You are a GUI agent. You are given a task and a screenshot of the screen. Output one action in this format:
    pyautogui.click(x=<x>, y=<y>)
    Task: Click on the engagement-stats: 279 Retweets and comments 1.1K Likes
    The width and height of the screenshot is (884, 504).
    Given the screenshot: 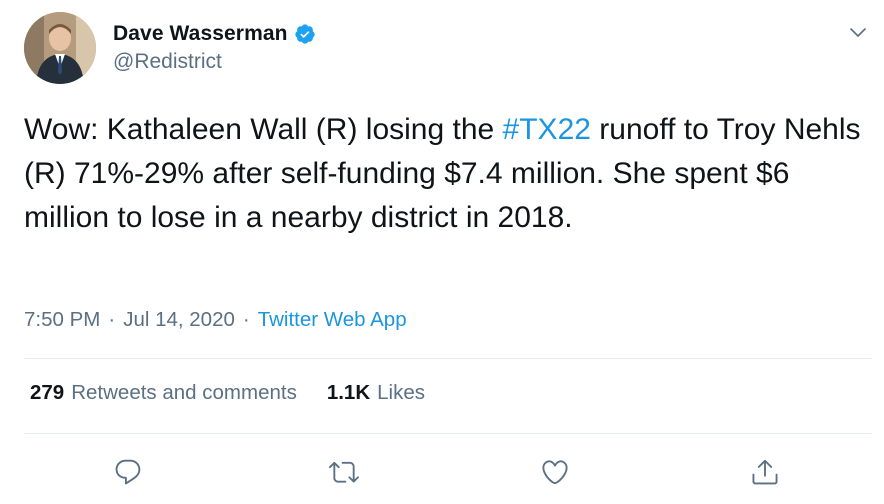 What is the action you would take?
    pyautogui.click(x=227, y=393)
    